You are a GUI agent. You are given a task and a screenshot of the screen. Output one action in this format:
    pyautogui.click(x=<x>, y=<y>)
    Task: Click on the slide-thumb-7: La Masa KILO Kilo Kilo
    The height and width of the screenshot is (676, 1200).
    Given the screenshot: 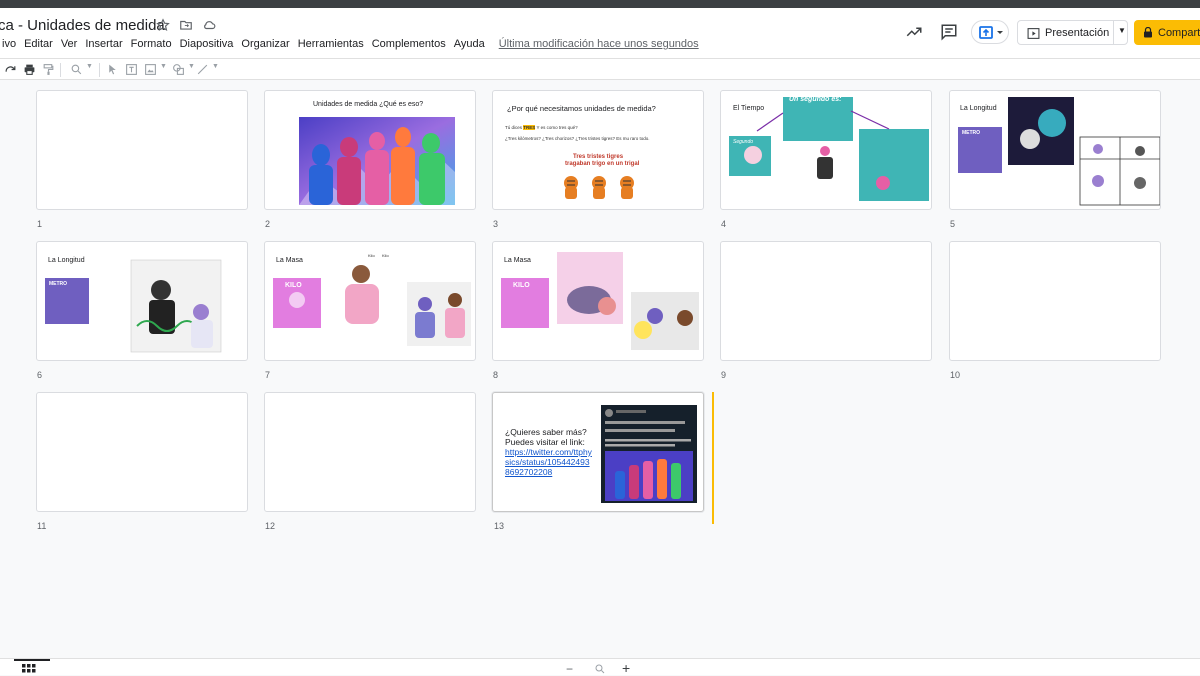 What is the action you would take?
    pyautogui.click(x=370, y=301)
    